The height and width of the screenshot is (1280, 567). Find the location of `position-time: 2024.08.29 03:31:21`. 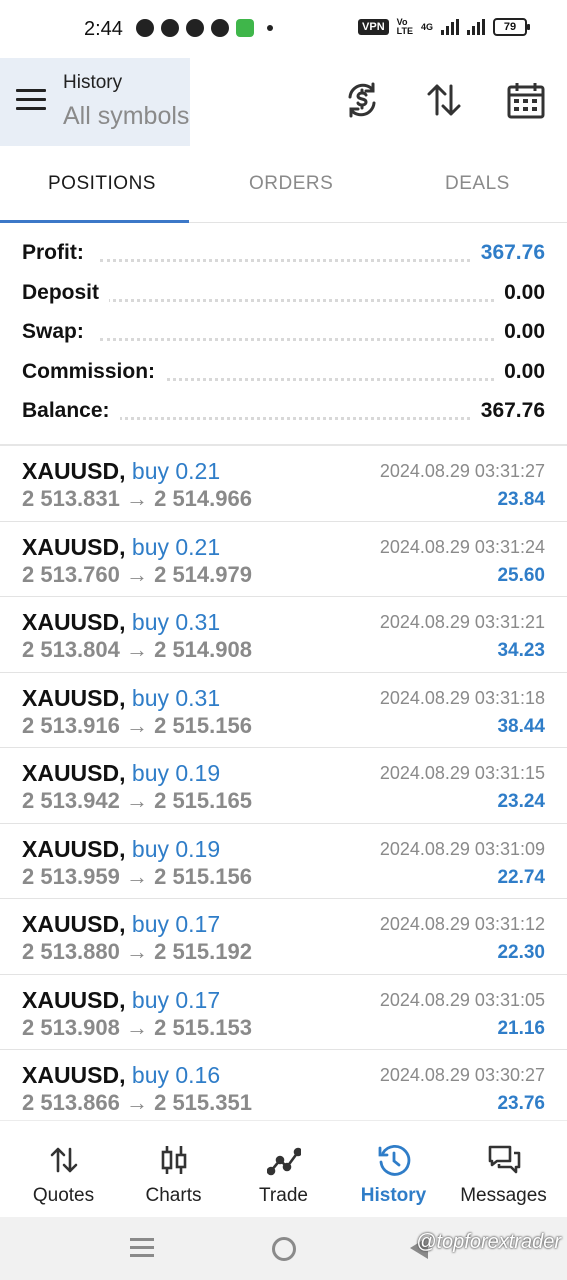

position-time: 2024.08.29 03:31:21 is located at coordinates (462, 622).